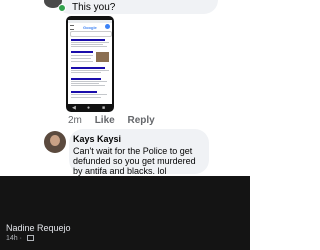 This screenshot has width=320, height=250. Describe the element at coordinates (94, 7) in the screenshot. I see `comment-text-top: This you?` at that location.